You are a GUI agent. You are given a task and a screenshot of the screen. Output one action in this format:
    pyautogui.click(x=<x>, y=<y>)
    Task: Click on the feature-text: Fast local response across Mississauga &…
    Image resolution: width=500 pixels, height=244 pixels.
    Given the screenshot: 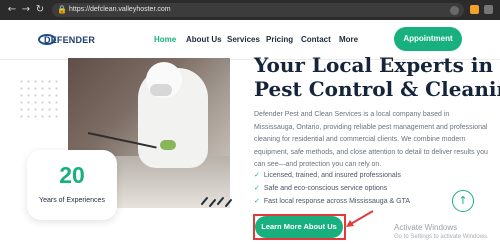 What is the action you would take?
    pyautogui.click(x=337, y=201)
    